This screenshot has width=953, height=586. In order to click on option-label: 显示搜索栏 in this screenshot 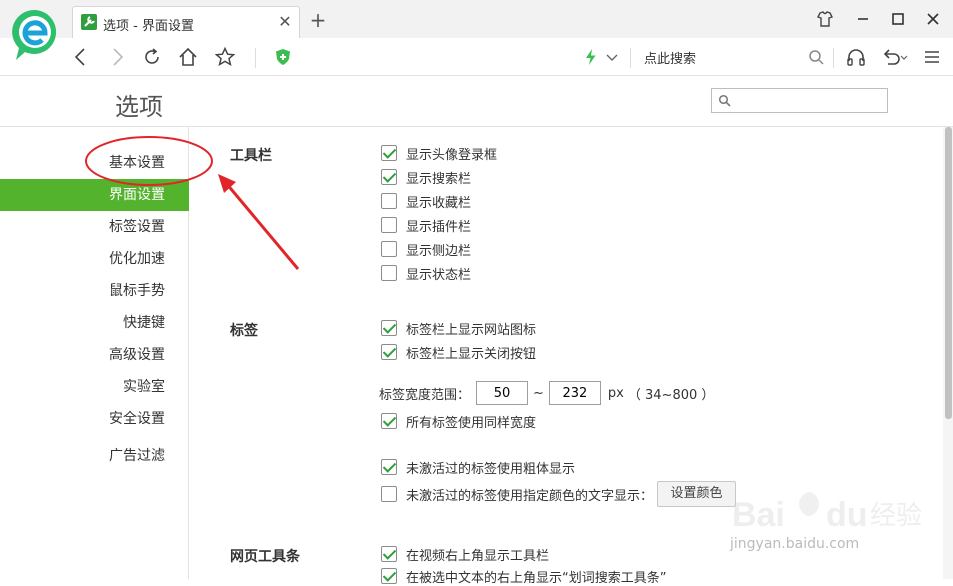, I will do `click(439, 179)`.